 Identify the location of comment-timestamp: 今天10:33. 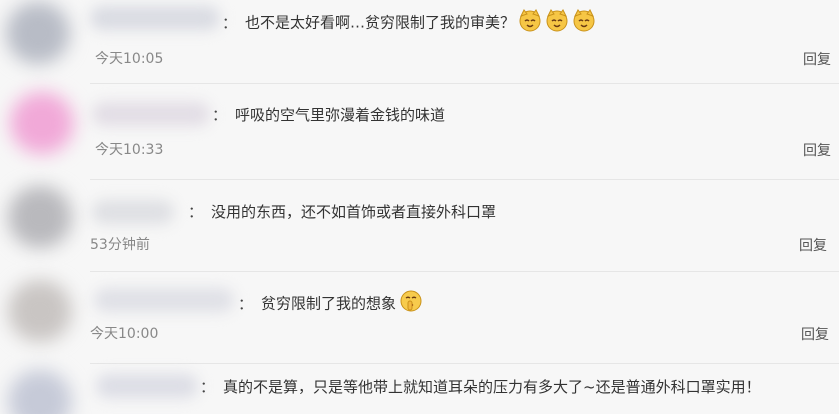
(129, 150).